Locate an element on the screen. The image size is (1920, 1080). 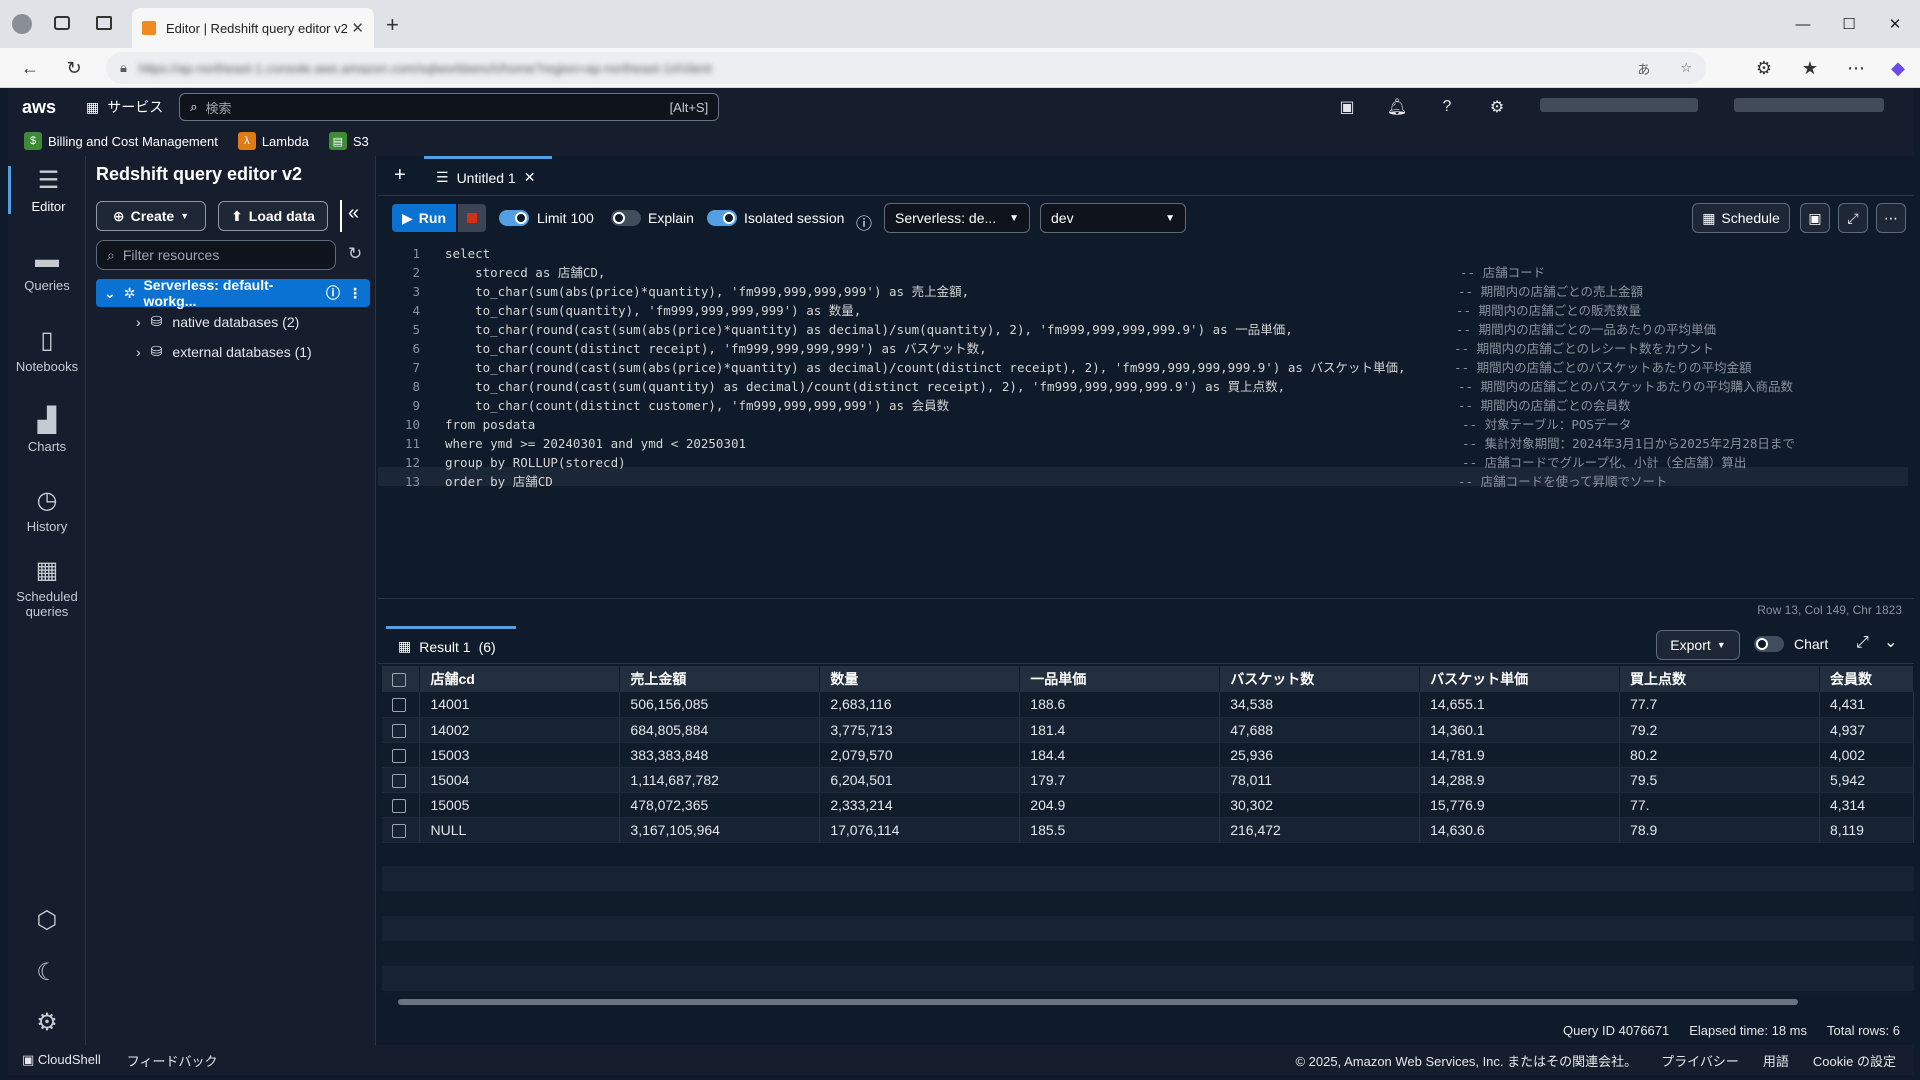
column-header: 数量 is located at coordinates (920, 679).